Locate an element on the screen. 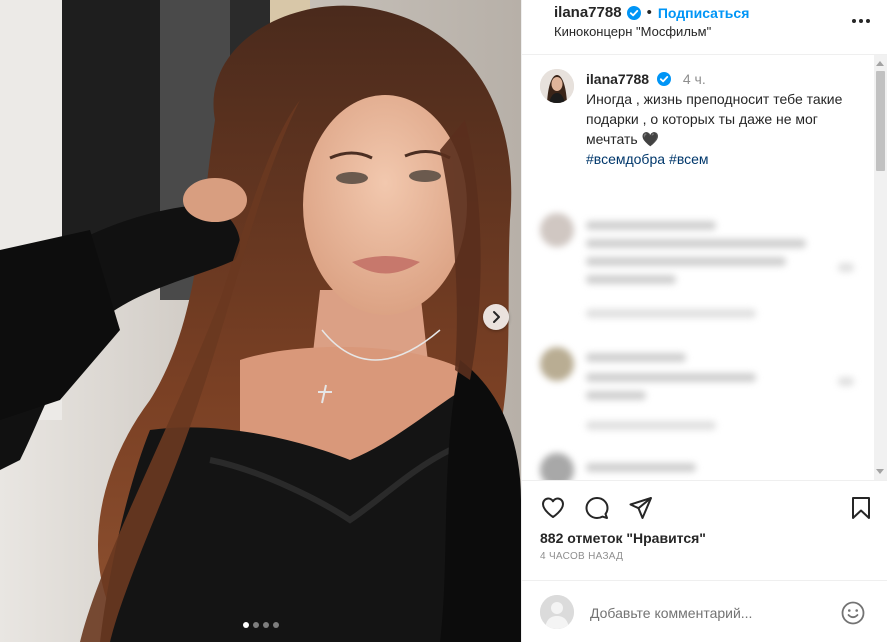 Image resolution: width=887 pixels, height=642 pixels. scroll-down-arrow is located at coordinates (880, 471).